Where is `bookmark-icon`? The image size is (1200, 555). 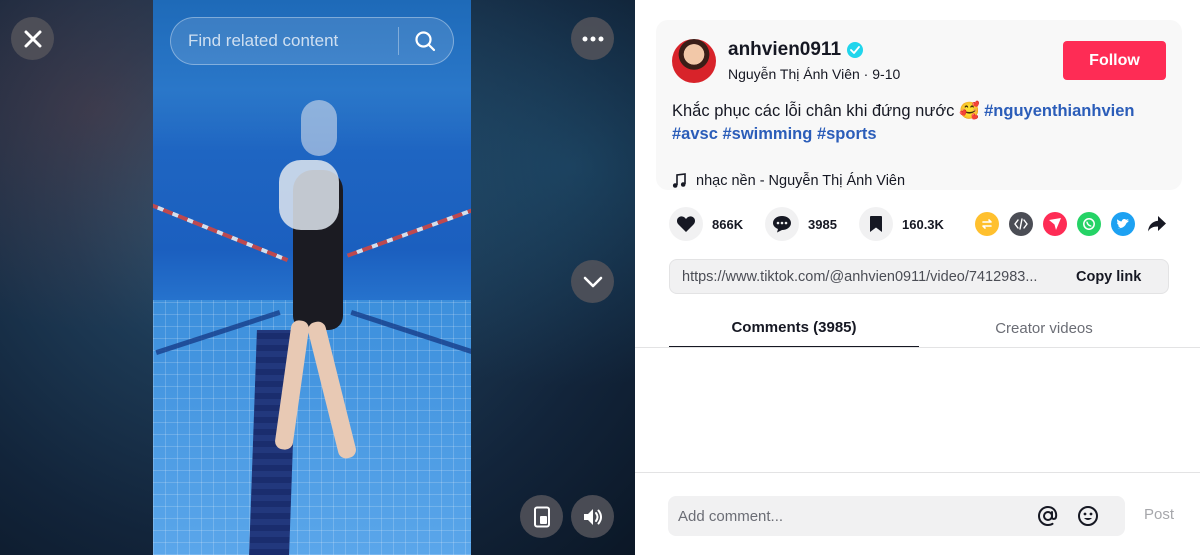
bookmark-icon is located at coordinates (876, 224).